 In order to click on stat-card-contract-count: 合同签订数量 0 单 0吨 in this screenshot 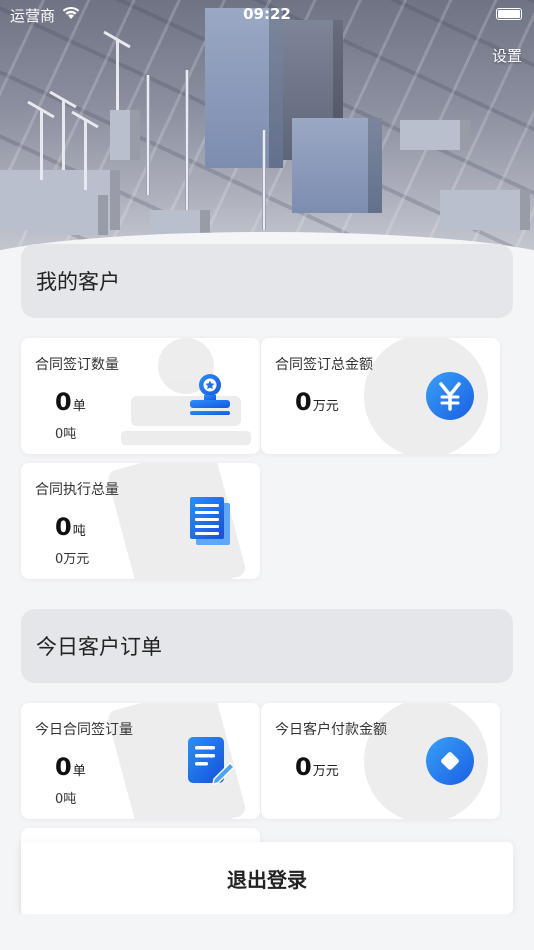, I will do `click(140, 396)`.